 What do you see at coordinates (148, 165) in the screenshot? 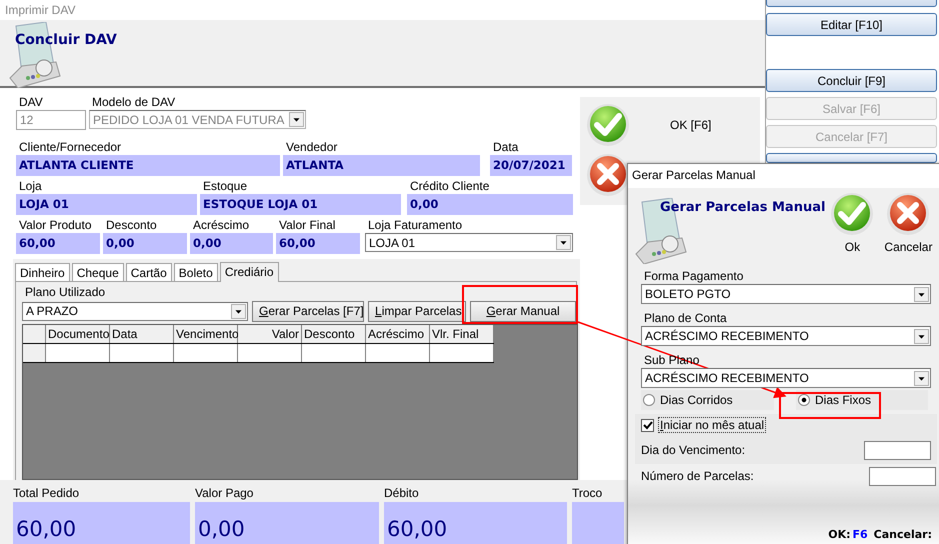
I see `value-field: ATLANTA CLIENTE` at bounding box center [148, 165].